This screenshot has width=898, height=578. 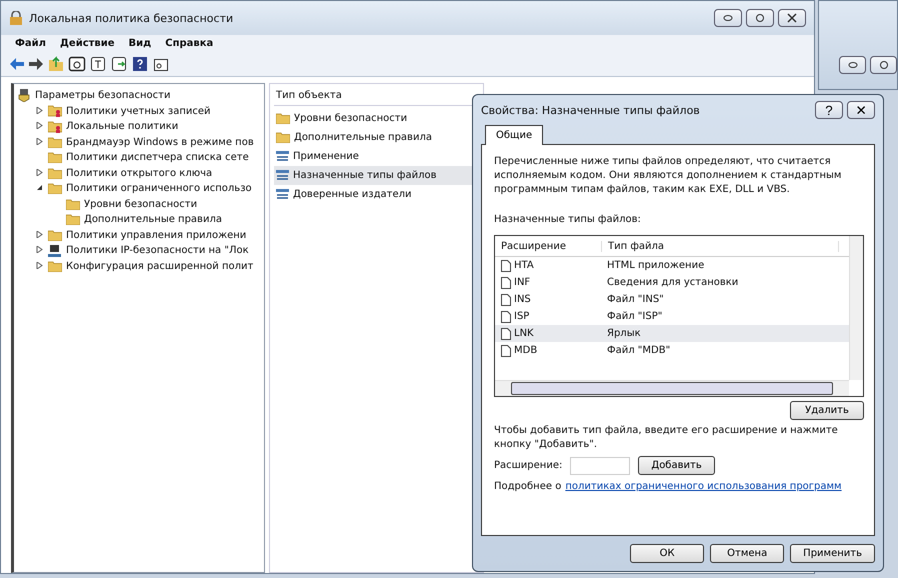 What do you see at coordinates (672, 333) in the screenshot?
I see `list-row: LNK Ярлык` at bounding box center [672, 333].